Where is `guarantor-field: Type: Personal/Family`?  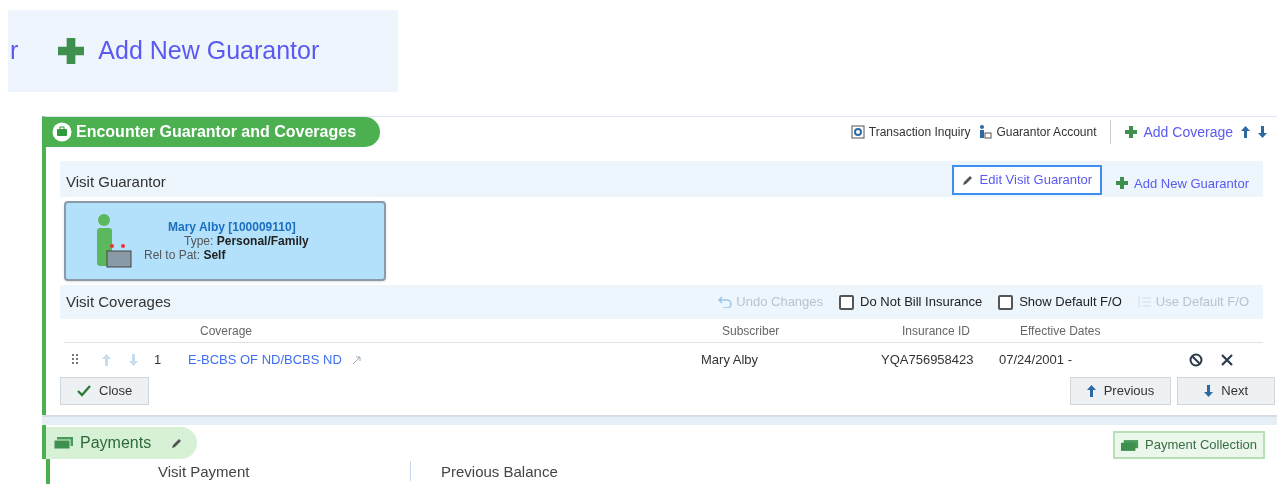 guarantor-field: Type: Personal/Family is located at coordinates (246, 241).